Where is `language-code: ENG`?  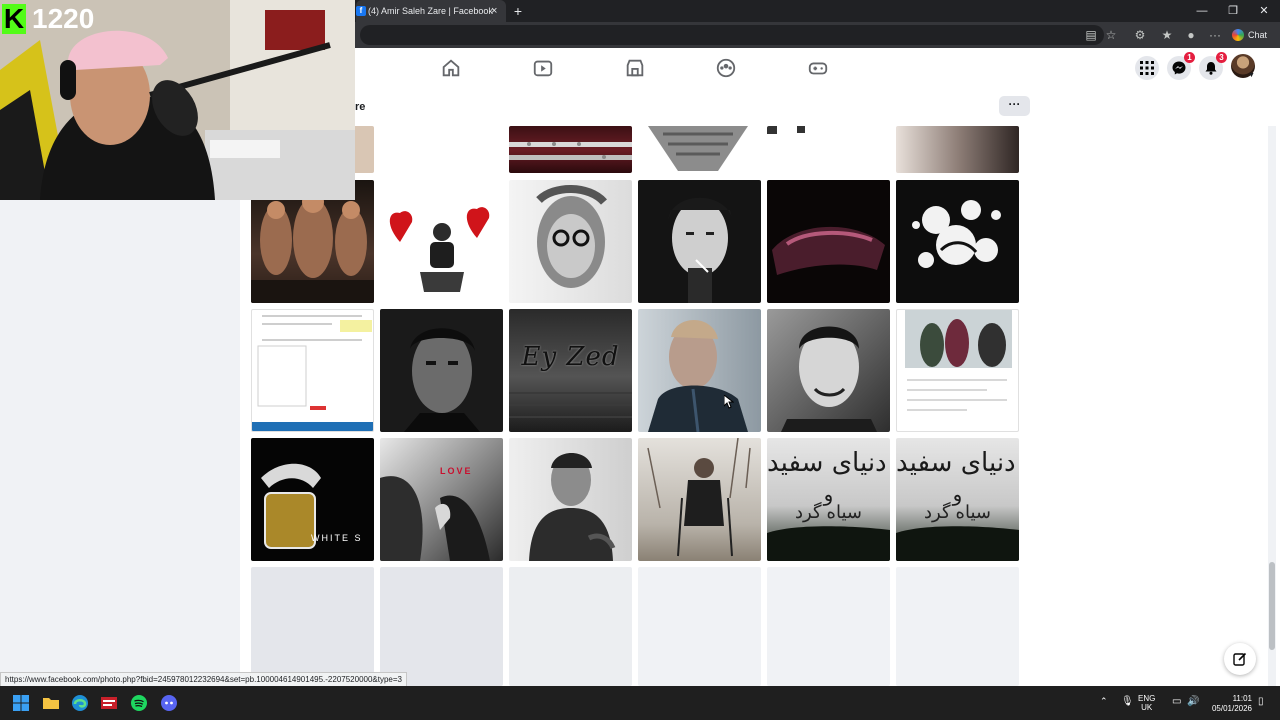 language-code: ENG is located at coordinates (1147, 698).